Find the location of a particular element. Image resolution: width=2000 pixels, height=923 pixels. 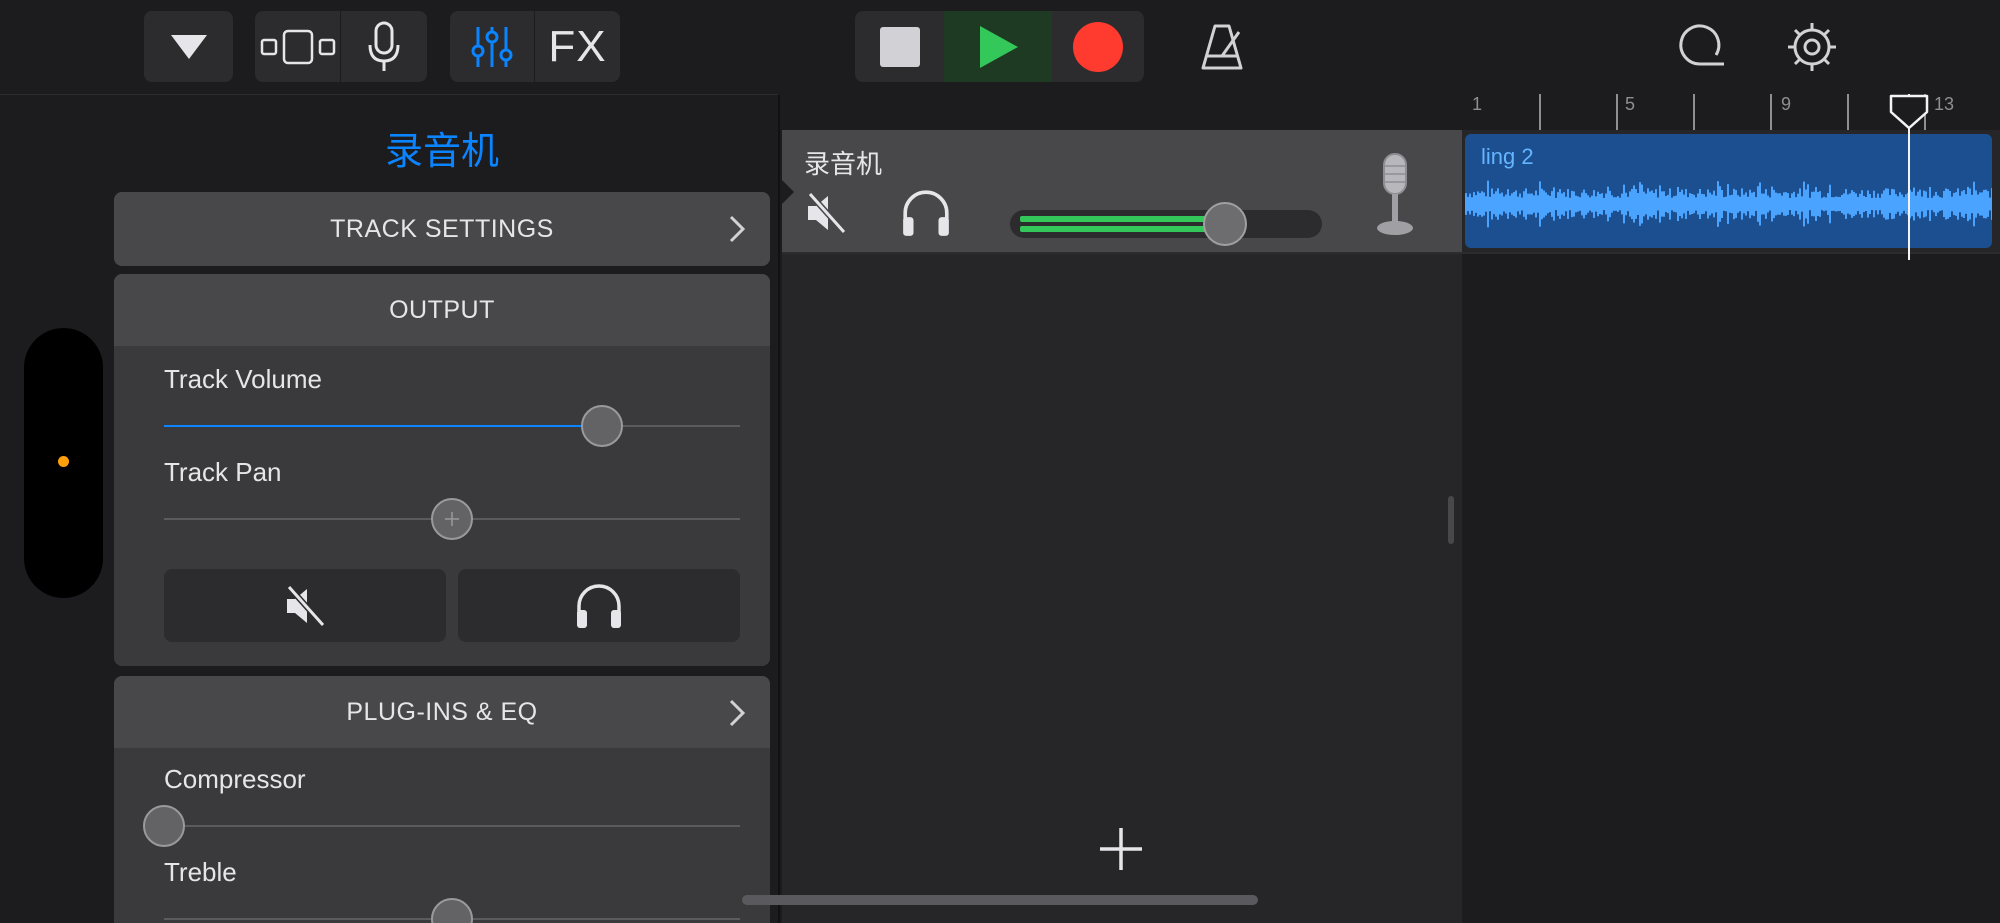

indicator-dot is located at coordinates (63, 461).